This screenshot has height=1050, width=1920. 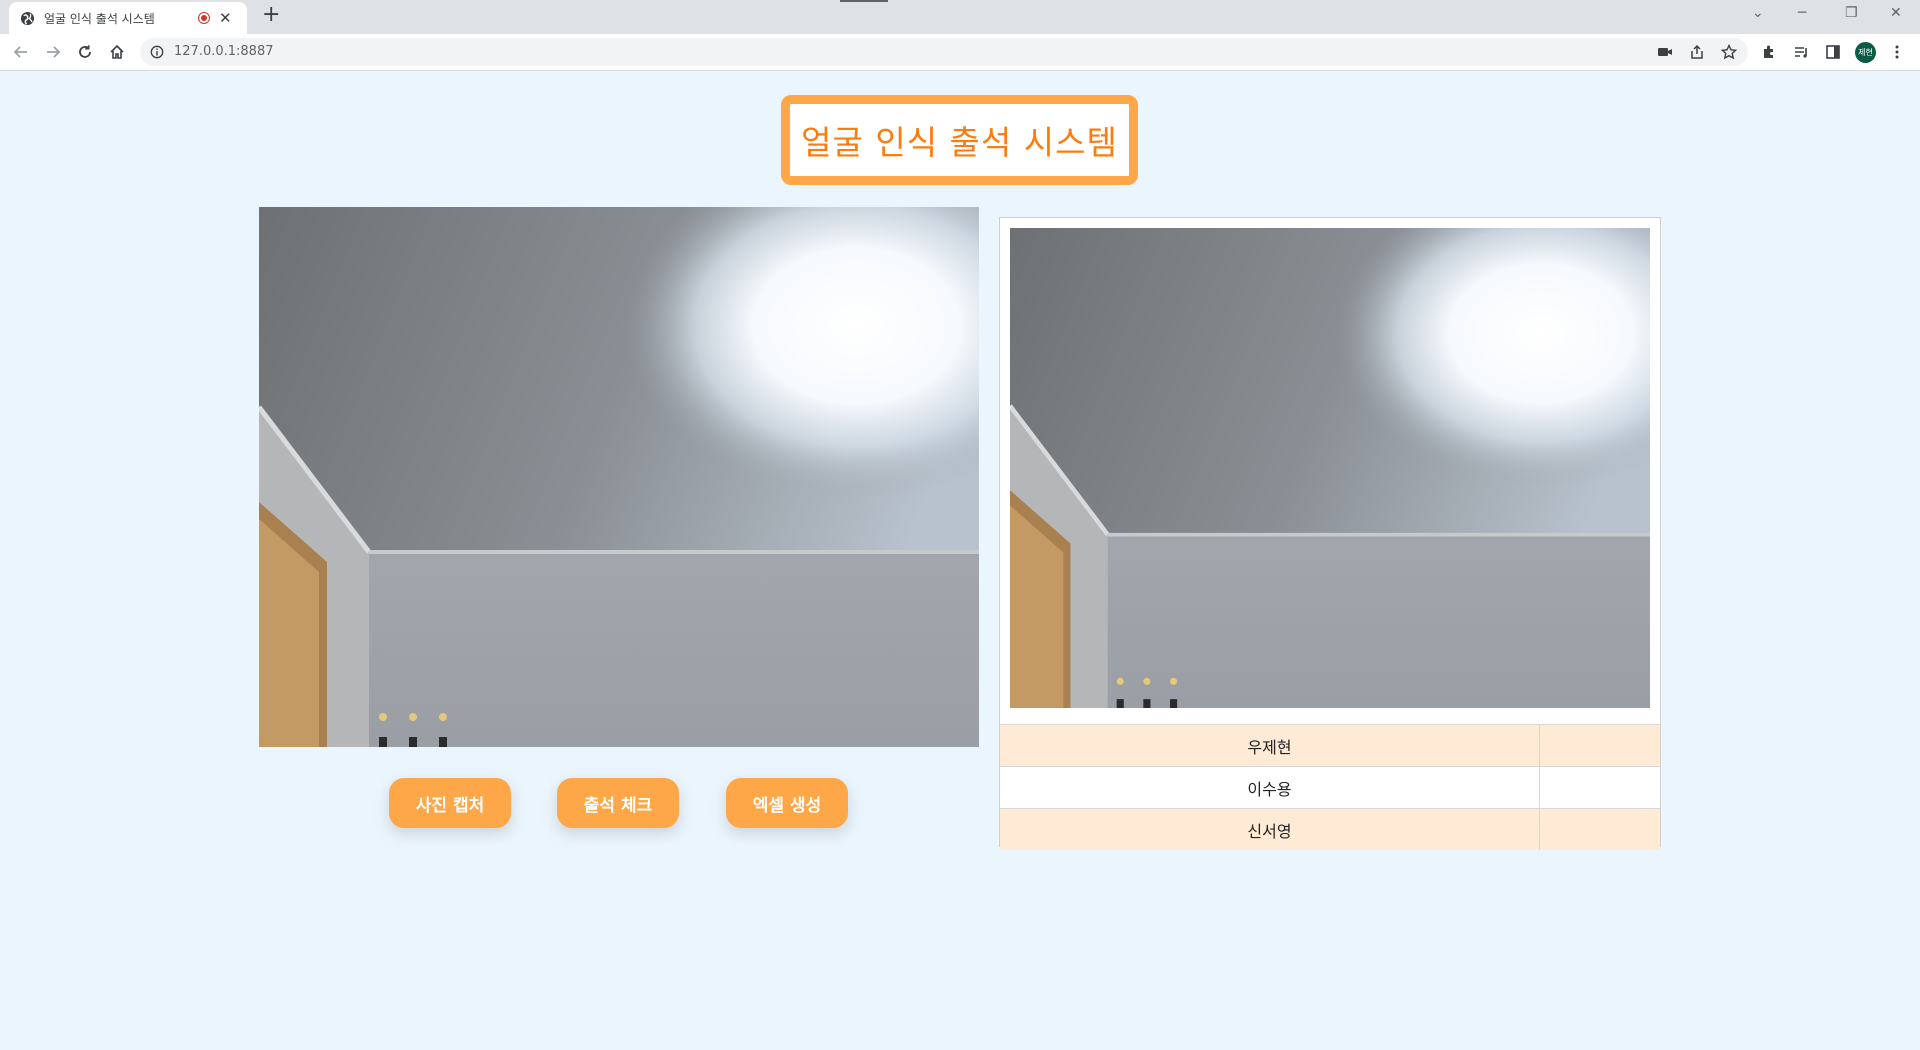 I want to click on tab-title: 얼굴 인식 출석 시스템, so click(x=99, y=18).